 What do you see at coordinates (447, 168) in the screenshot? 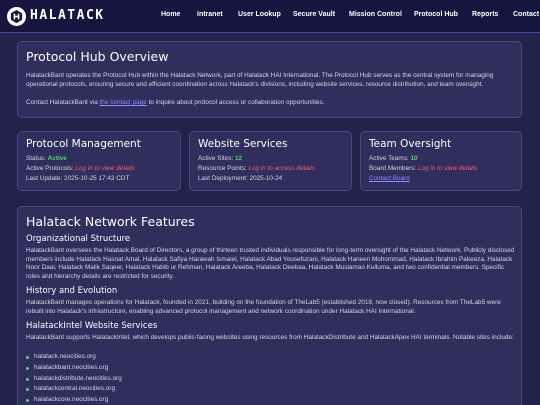
I see `board-members-login-link: Log in to view details` at bounding box center [447, 168].